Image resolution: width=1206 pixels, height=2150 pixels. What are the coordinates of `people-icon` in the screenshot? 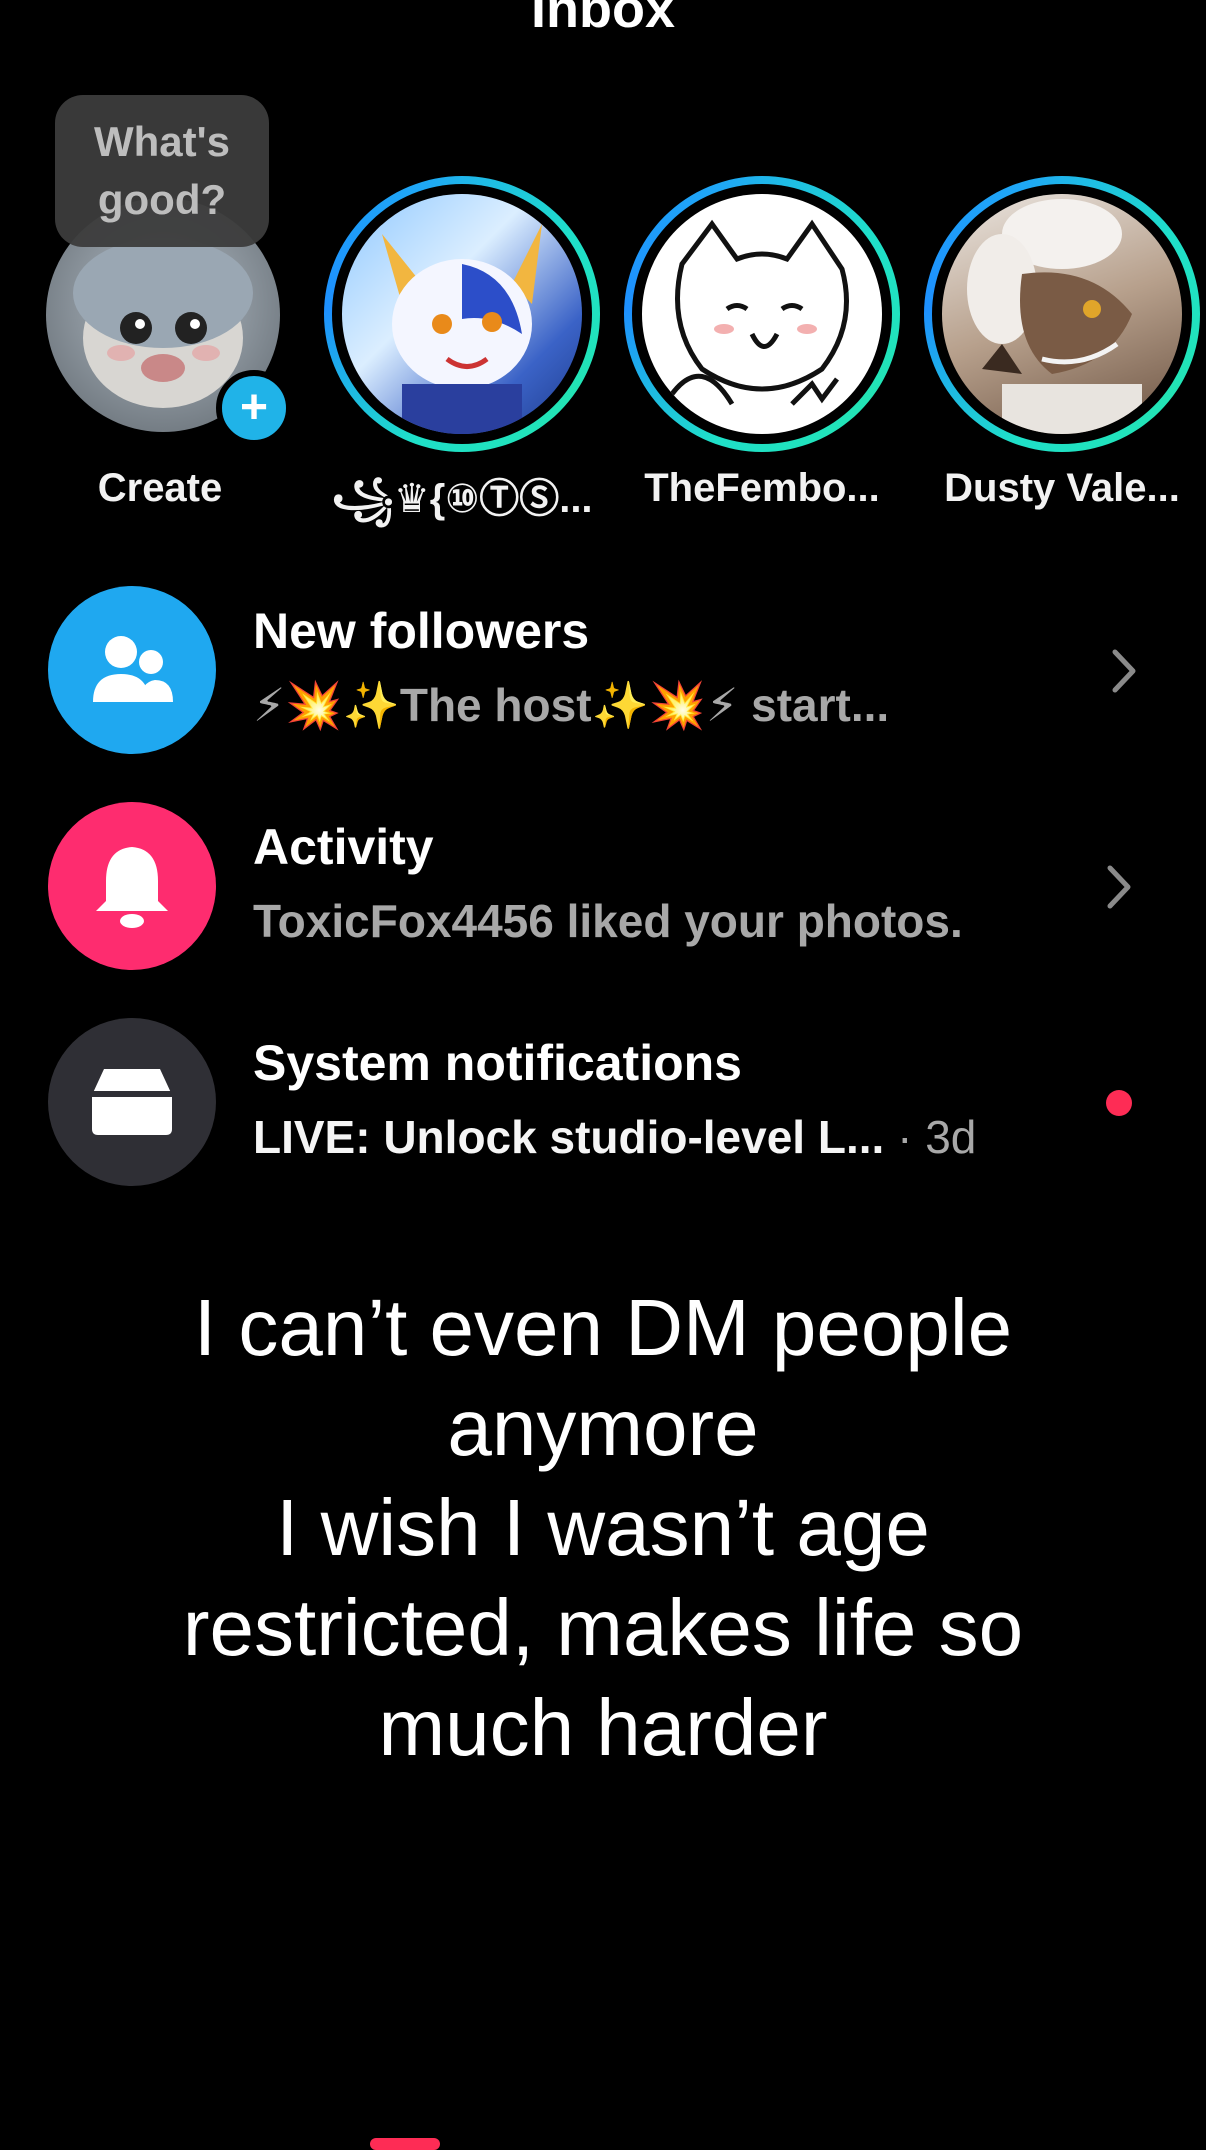 It's located at (132, 670).